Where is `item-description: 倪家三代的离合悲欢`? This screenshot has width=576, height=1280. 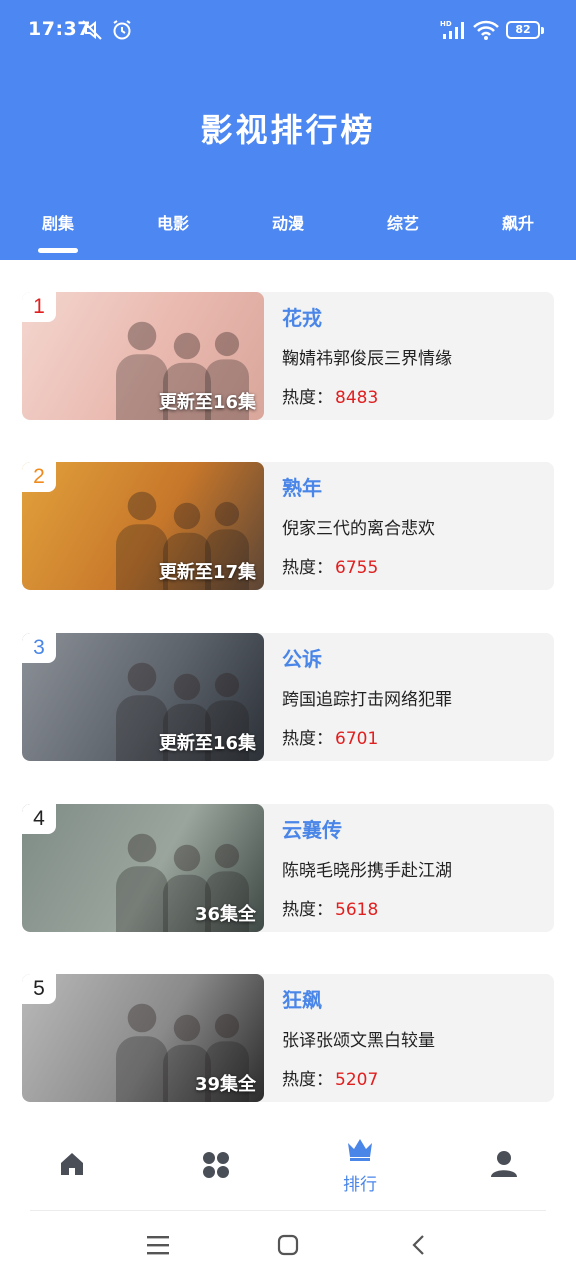
item-description: 倪家三代的离合悲欢 is located at coordinates (358, 529).